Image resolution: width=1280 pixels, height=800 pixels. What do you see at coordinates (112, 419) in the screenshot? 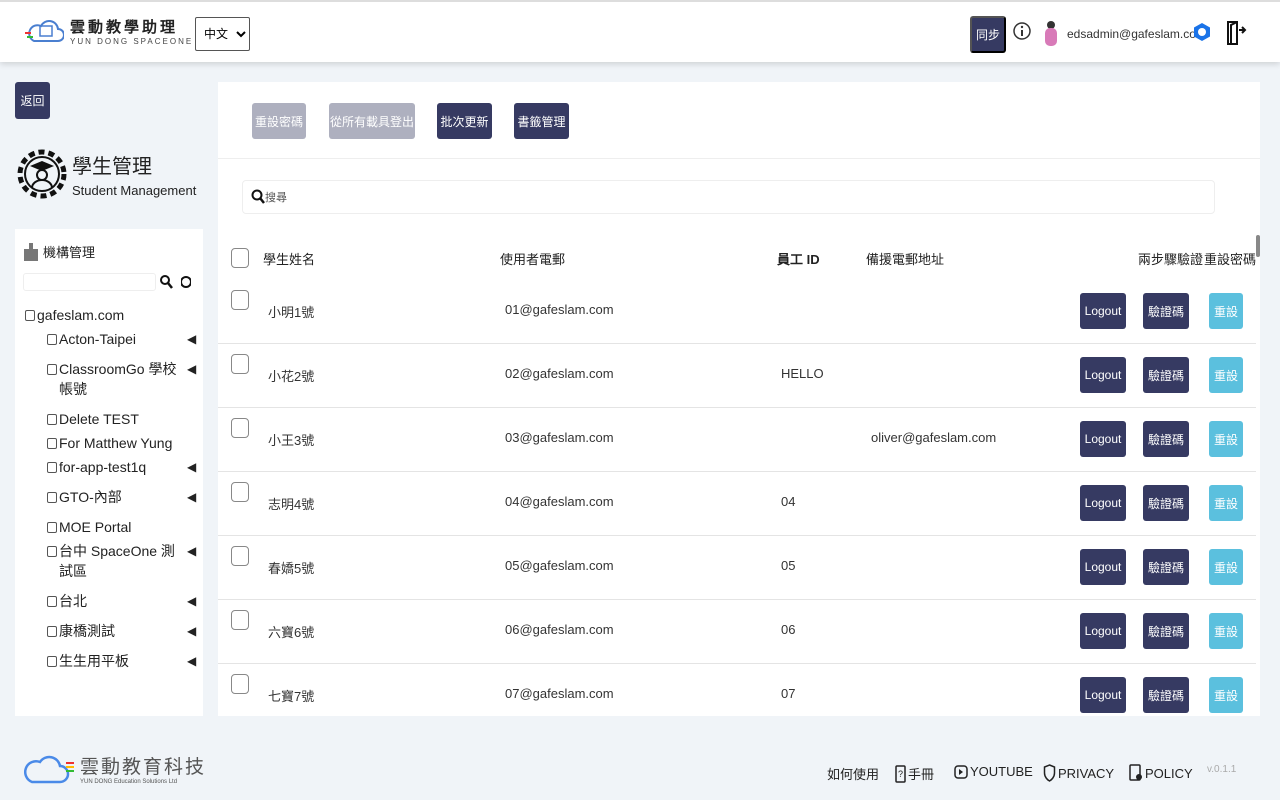
I see `tree-item: Delete TEST` at bounding box center [112, 419].